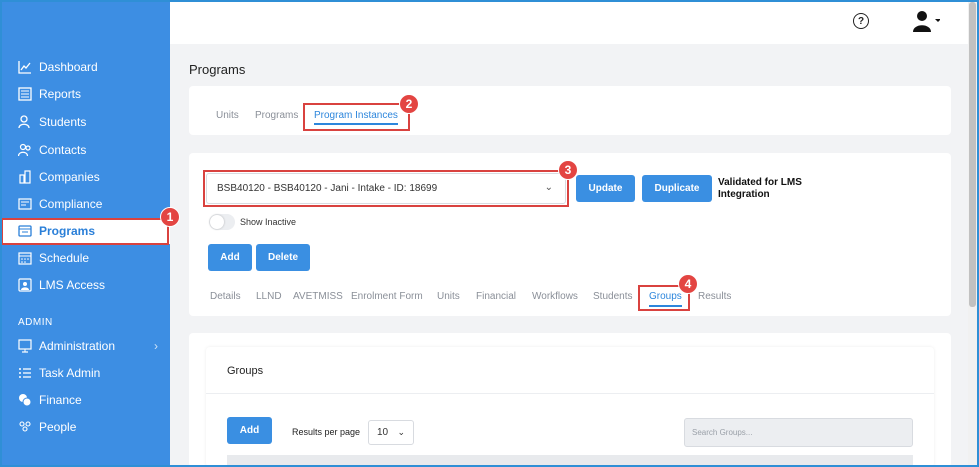 This screenshot has height=467, width=979. What do you see at coordinates (496, 296) in the screenshot?
I see `tab-financial: Financial` at bounding box center [496, 296].